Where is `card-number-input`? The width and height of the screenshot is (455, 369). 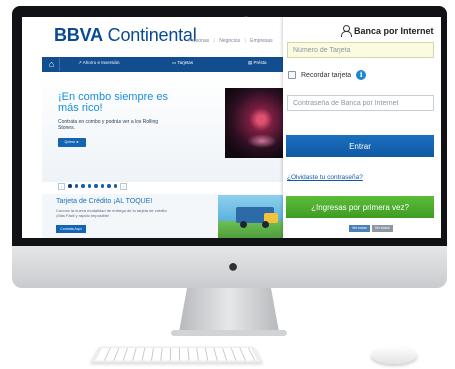
card-number-input is located at coordinates (360, 50).